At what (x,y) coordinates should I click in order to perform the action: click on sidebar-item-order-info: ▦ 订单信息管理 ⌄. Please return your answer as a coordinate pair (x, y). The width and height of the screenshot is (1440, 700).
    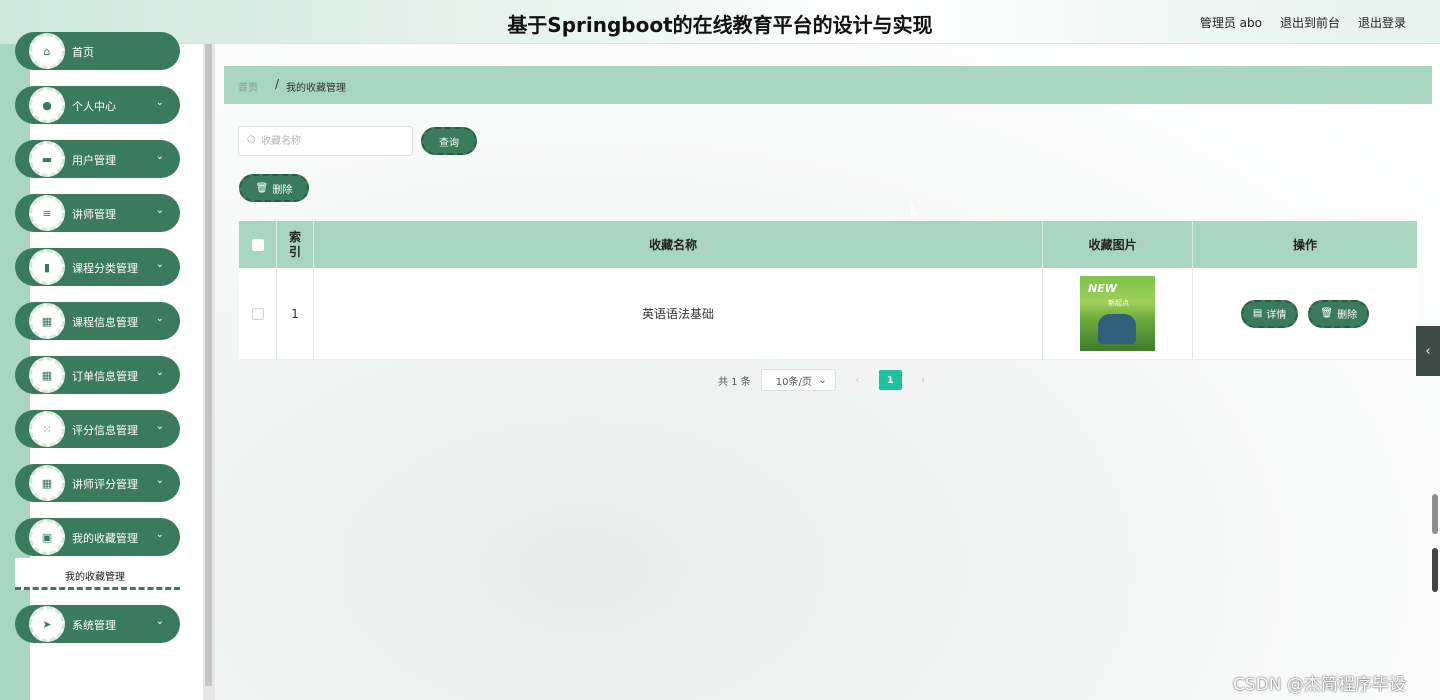
    Looking at the image, I should click on (97, 375).